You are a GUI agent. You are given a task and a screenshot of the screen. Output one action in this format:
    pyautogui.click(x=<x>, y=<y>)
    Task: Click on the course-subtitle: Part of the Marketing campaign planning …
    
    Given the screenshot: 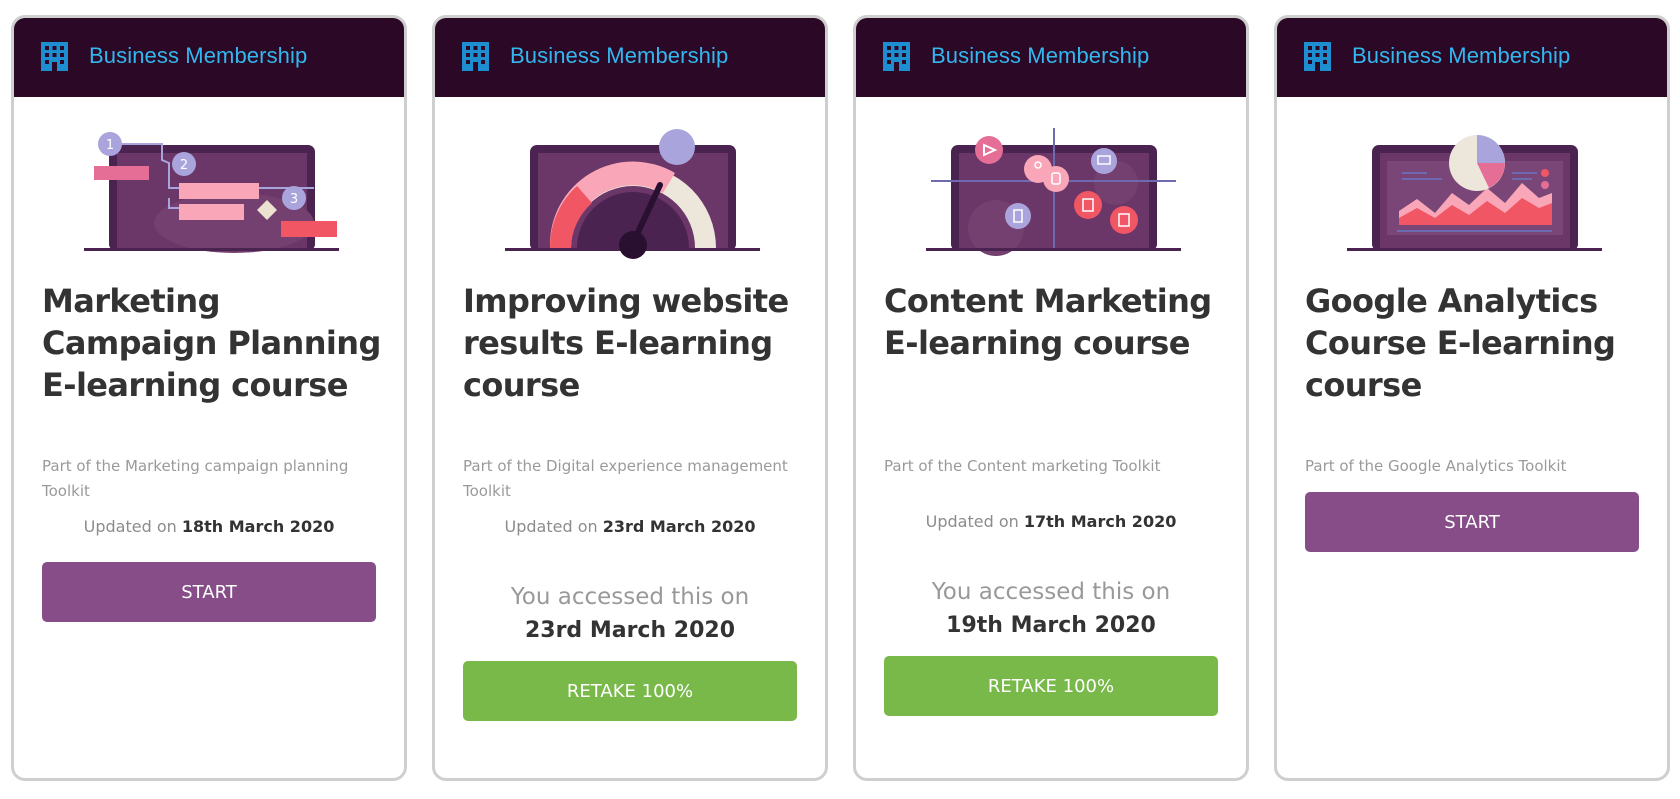 What is the action you would take?
    pyautogui.click(x=195, y=478)
    